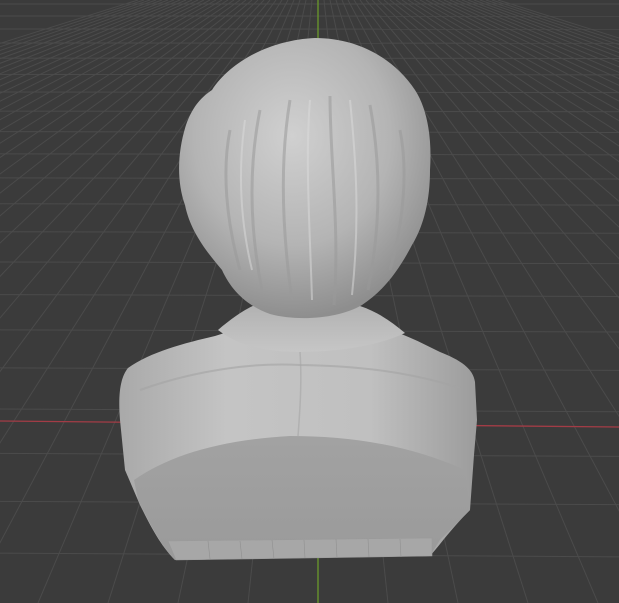 Image resolution: width=619 pixels, height=603 pixels. What do you see at coordinates (300, 549) in the screenshot?
I see `base-edge-mesh` at bounding box center [300, 549].